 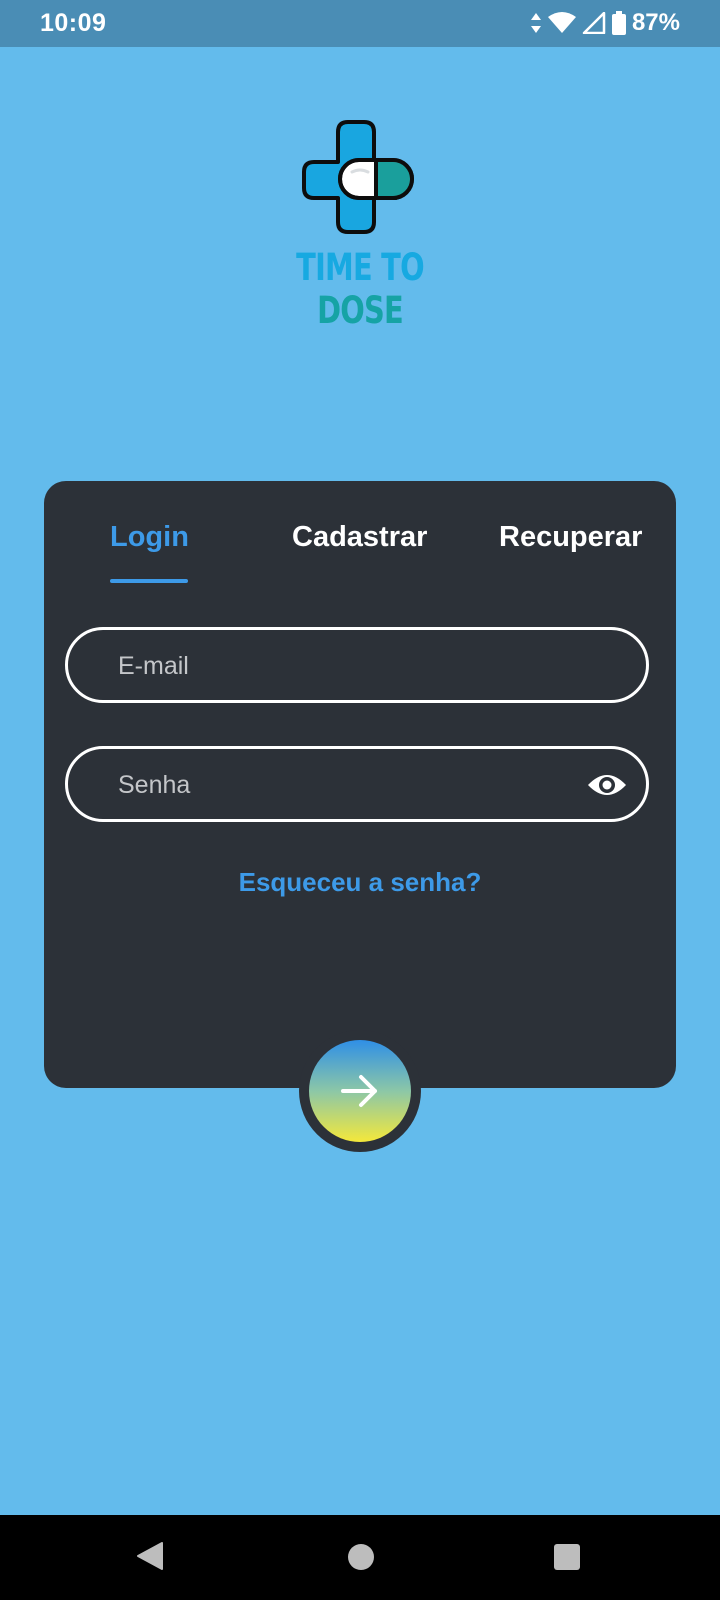 What do you see at coordinates (73, 23) in the screenshot?
I see `status-time: 10:09` at bounding box center [73, 23].